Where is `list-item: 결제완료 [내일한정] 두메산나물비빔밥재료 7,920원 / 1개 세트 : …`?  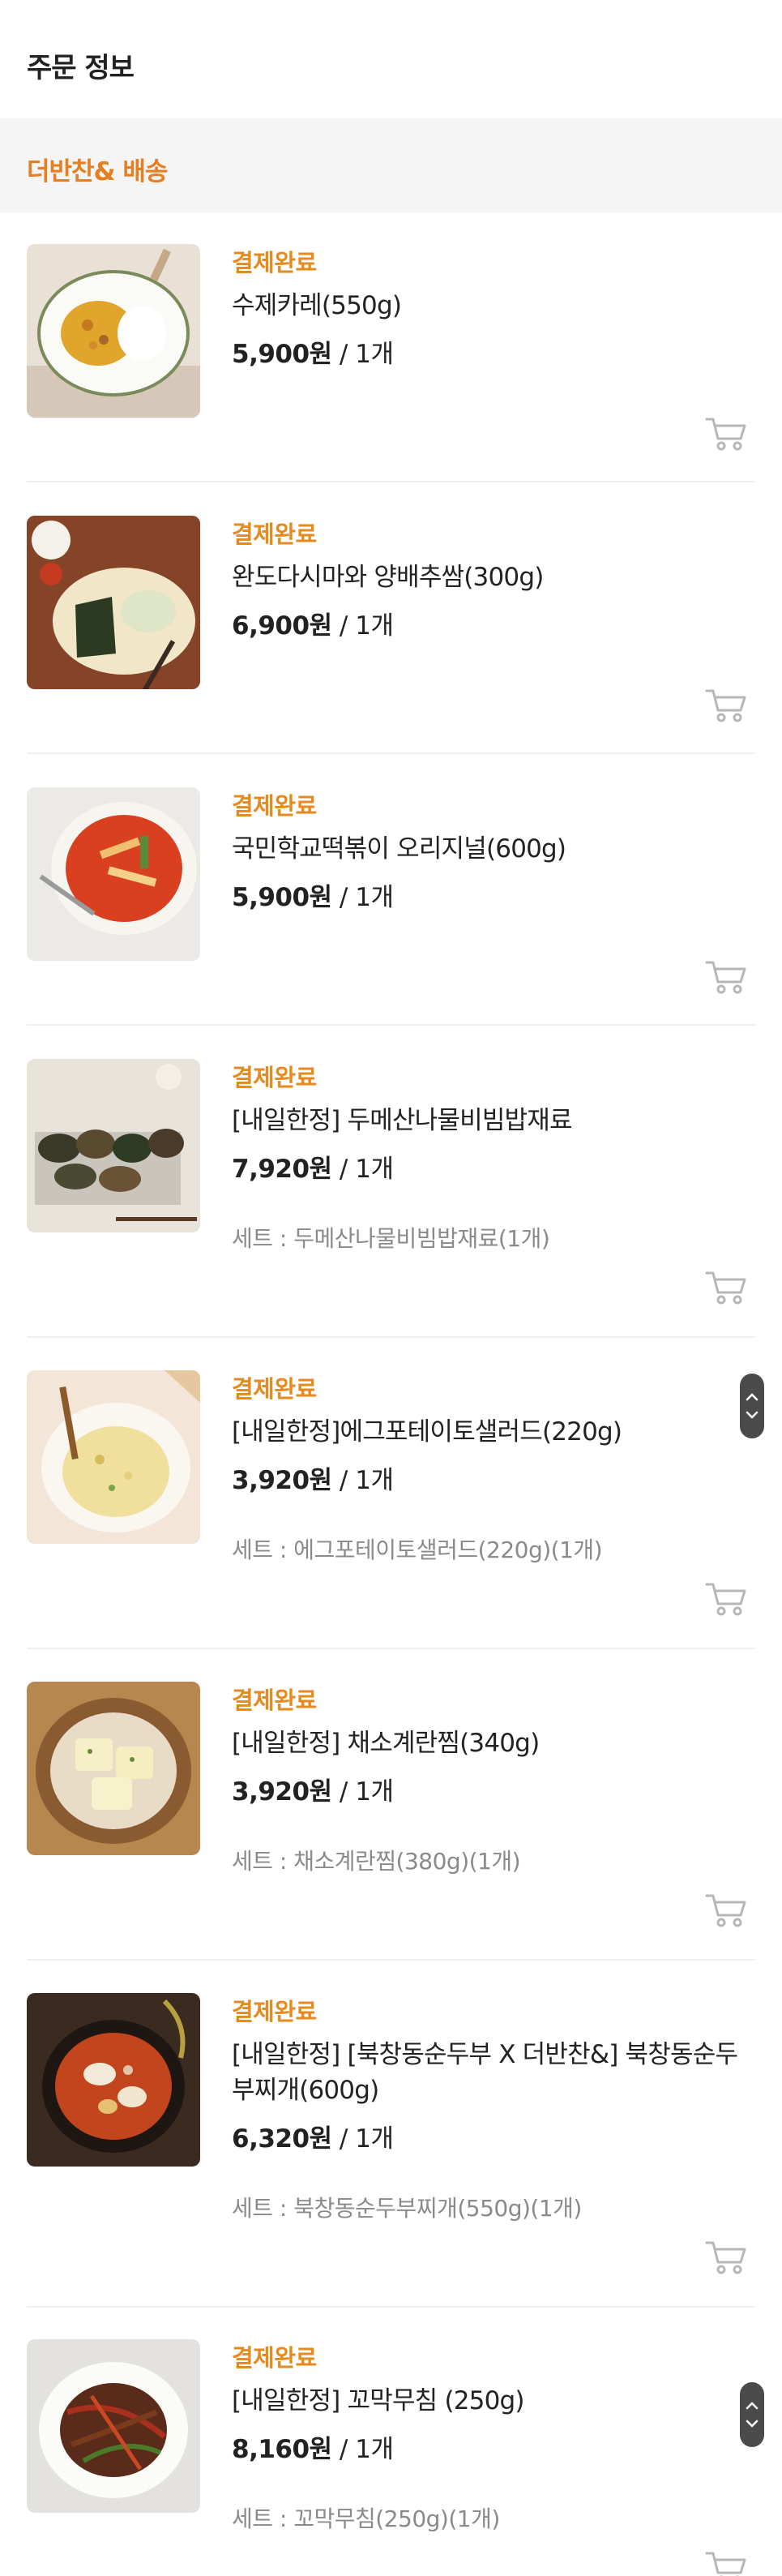
list-item: 결제완료 [내일한정] 두메산나물비빔밥재료 7,920원 / 1개 세트 : … is located at coordinates (391, 1198).